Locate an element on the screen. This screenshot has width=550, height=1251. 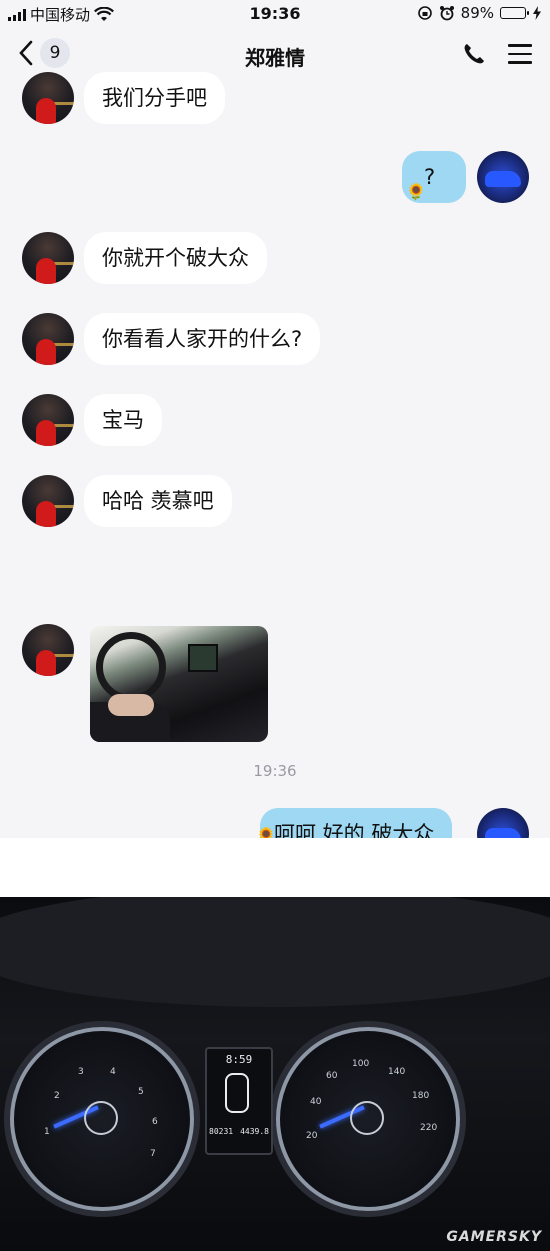
rotation-lock-icon is located at coordinates (424, 13).